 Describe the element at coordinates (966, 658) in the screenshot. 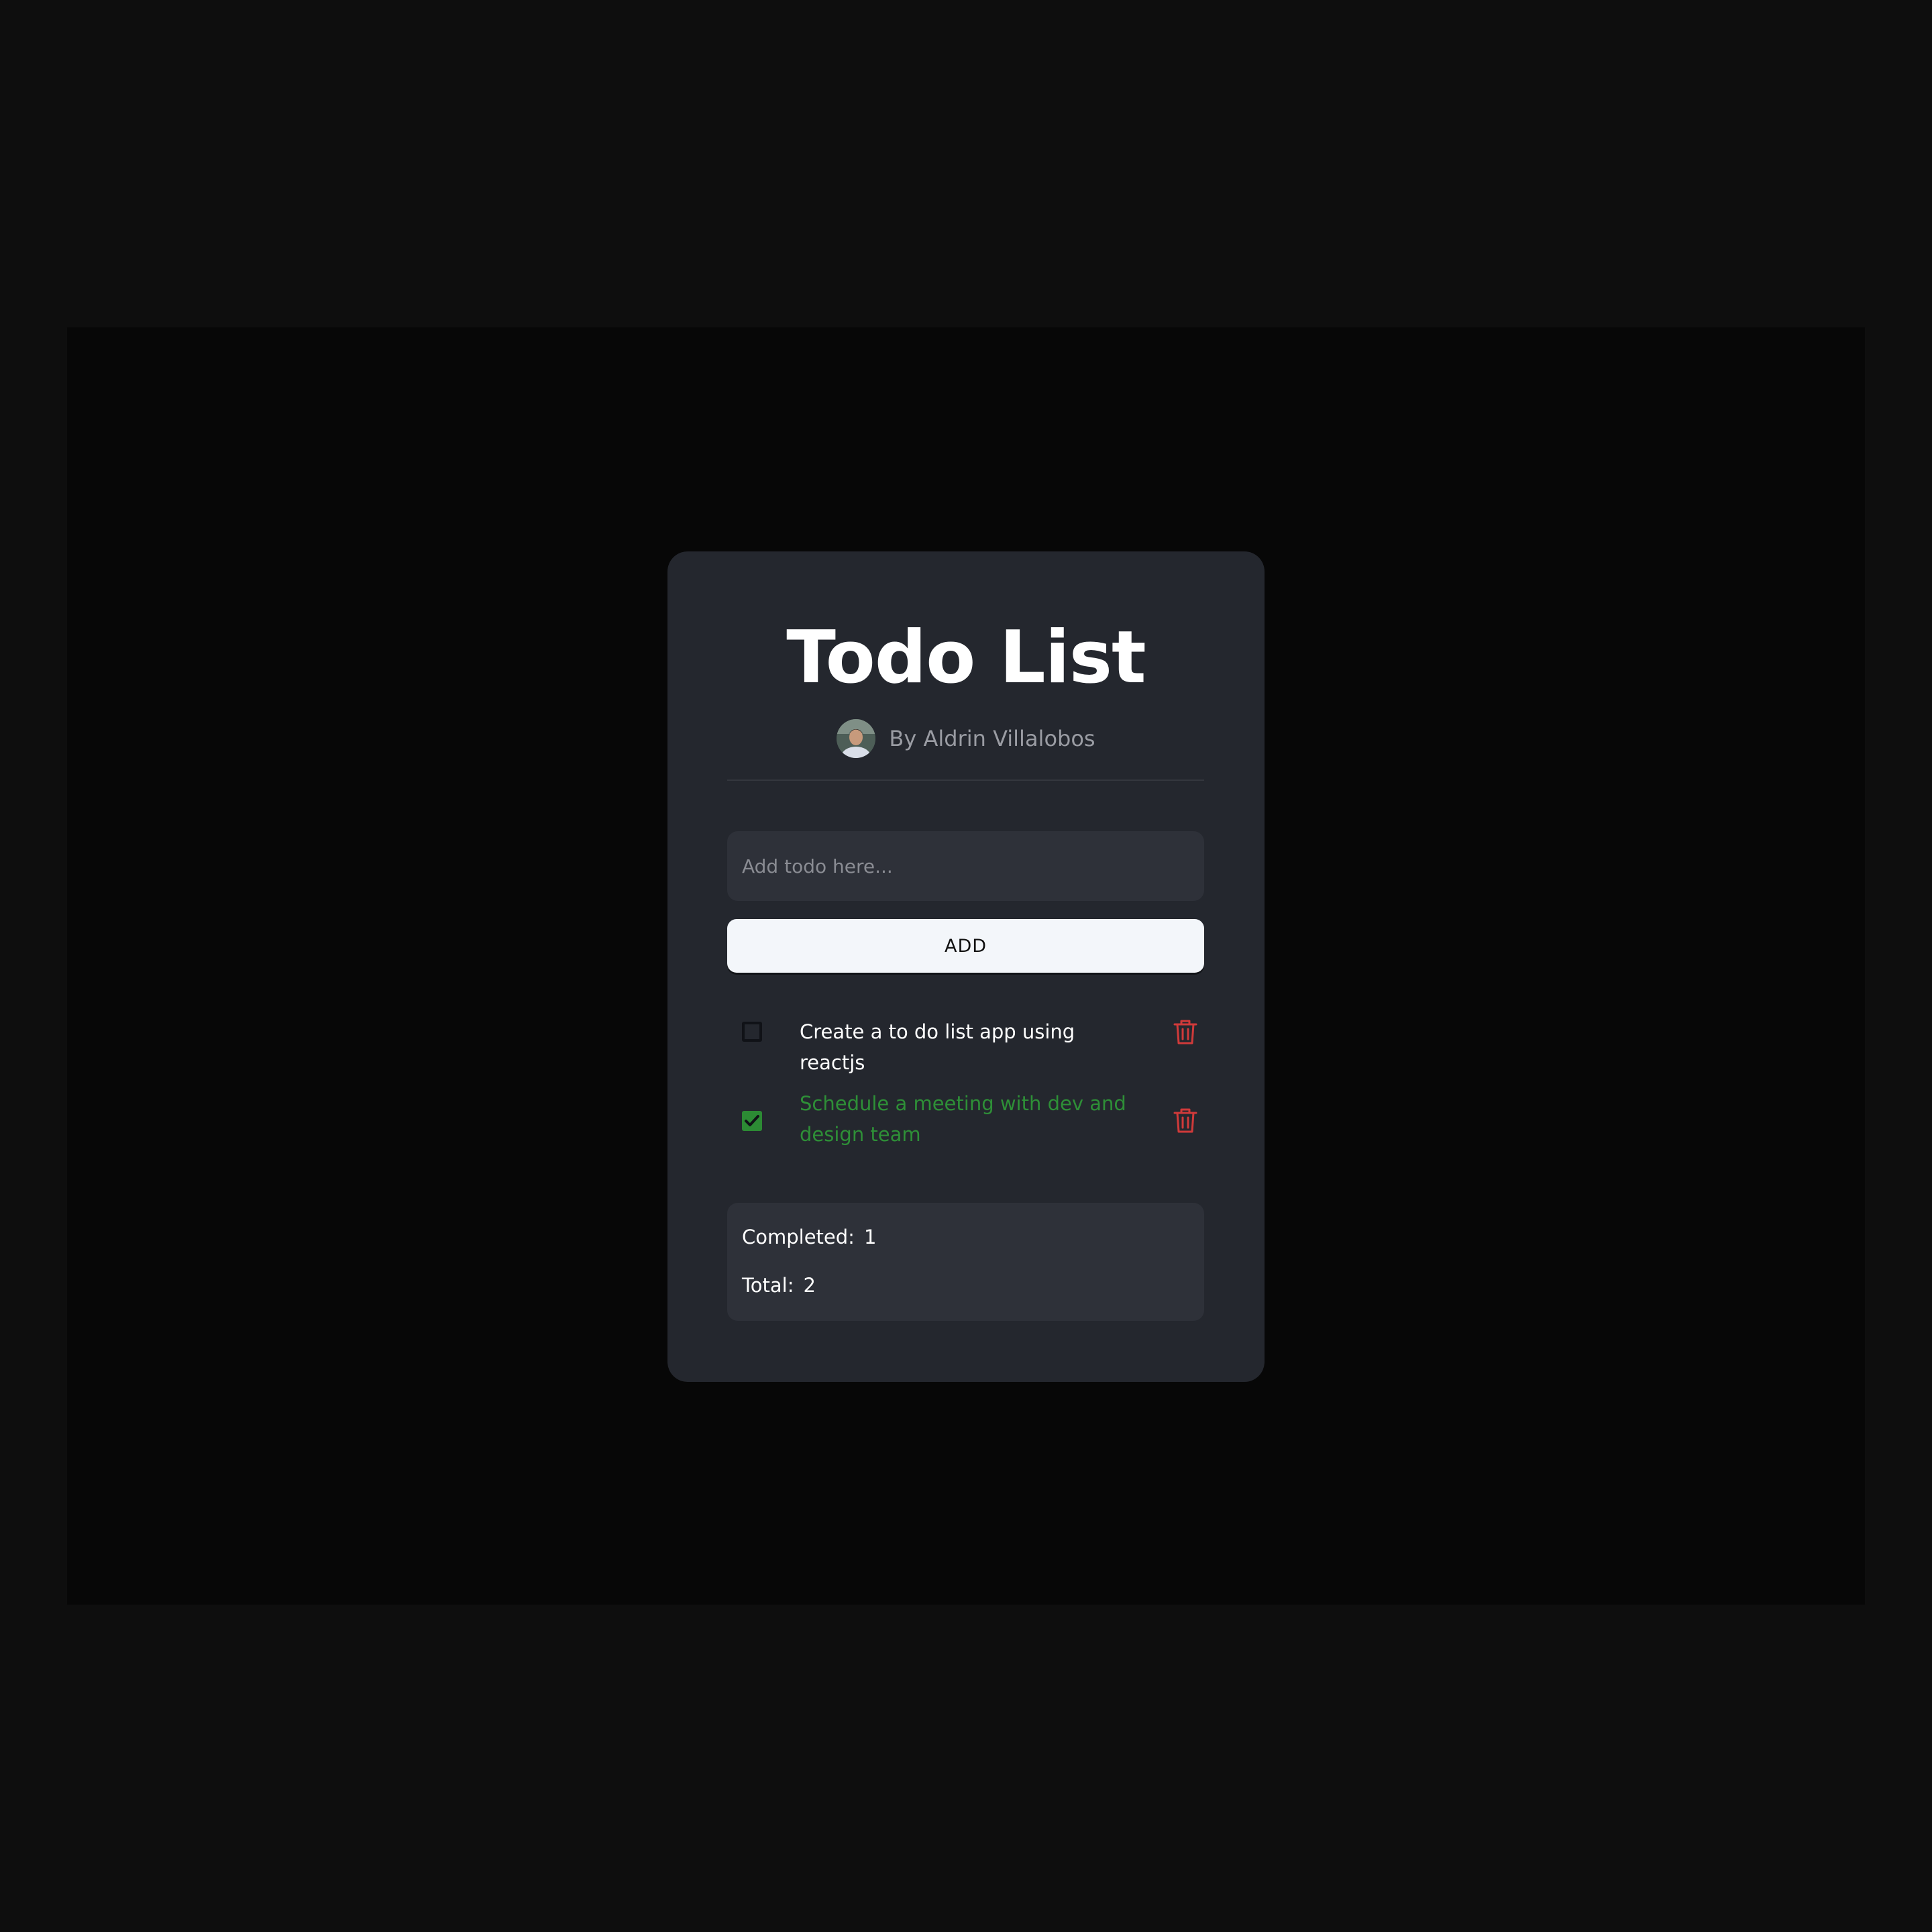

I see `page-title: Todo List` at that location.